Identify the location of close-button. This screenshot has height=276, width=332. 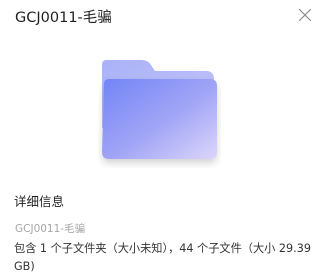
(305, 15).